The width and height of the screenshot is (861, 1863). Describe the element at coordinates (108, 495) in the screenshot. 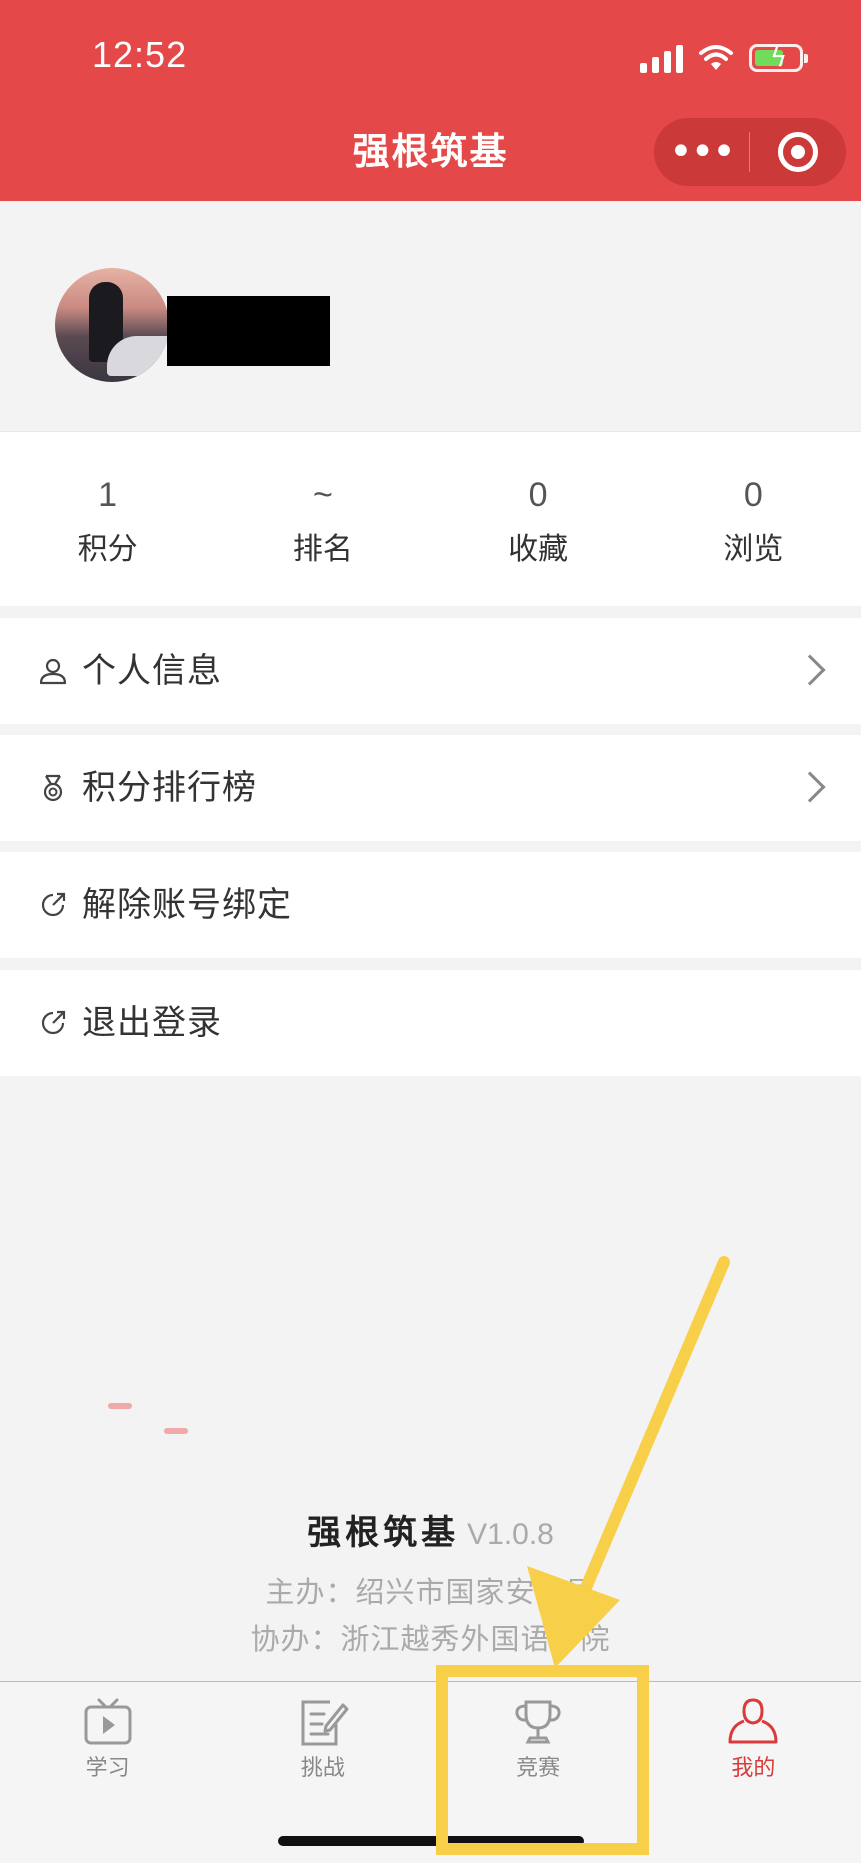

I see `stat-value: 1` at that location.